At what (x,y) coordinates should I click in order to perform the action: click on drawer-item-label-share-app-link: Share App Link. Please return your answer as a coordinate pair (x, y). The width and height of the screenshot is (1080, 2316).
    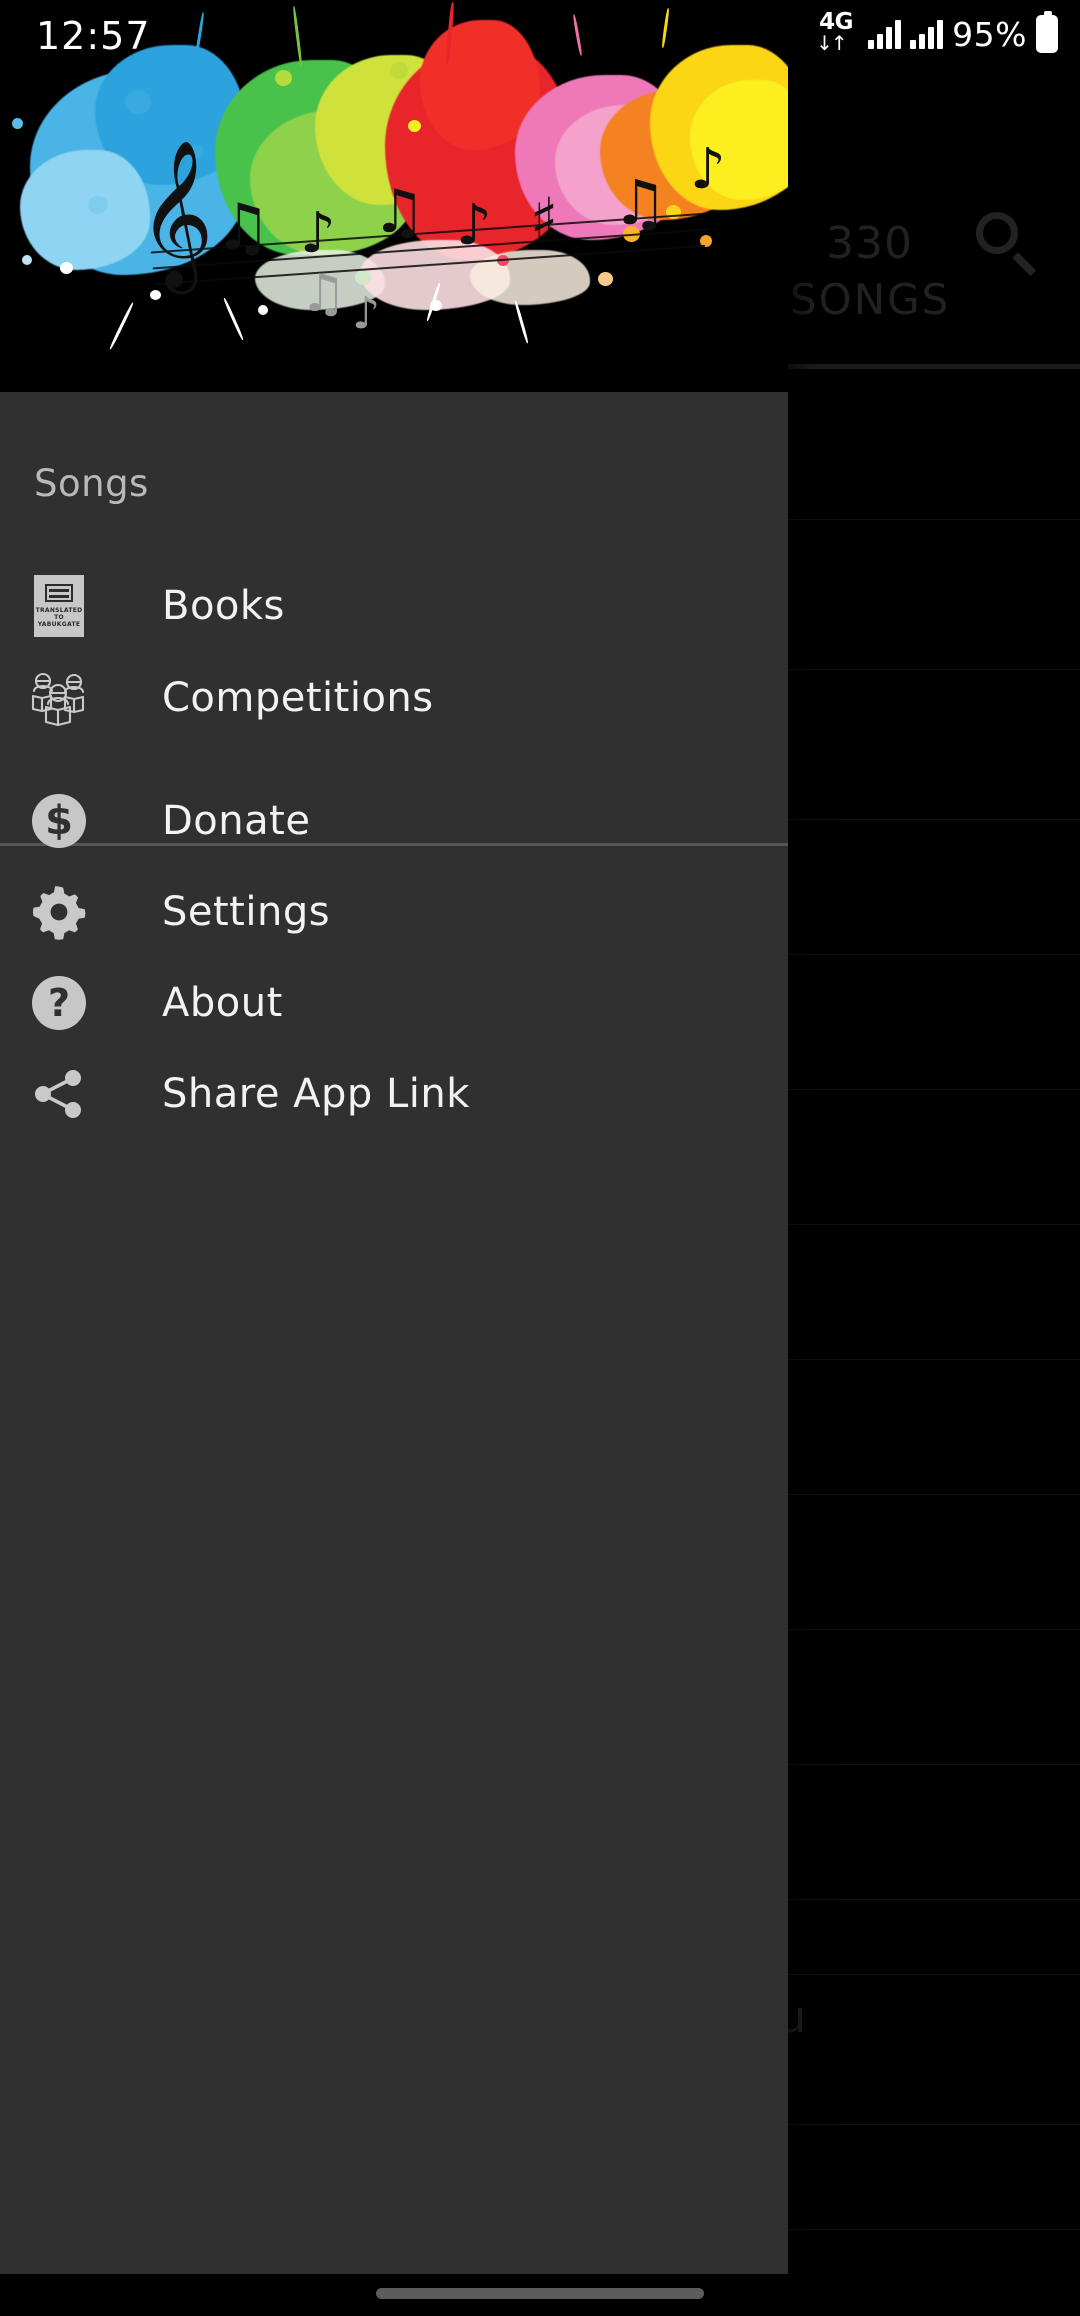
    Looking at the image, I should click on (316, 1094).